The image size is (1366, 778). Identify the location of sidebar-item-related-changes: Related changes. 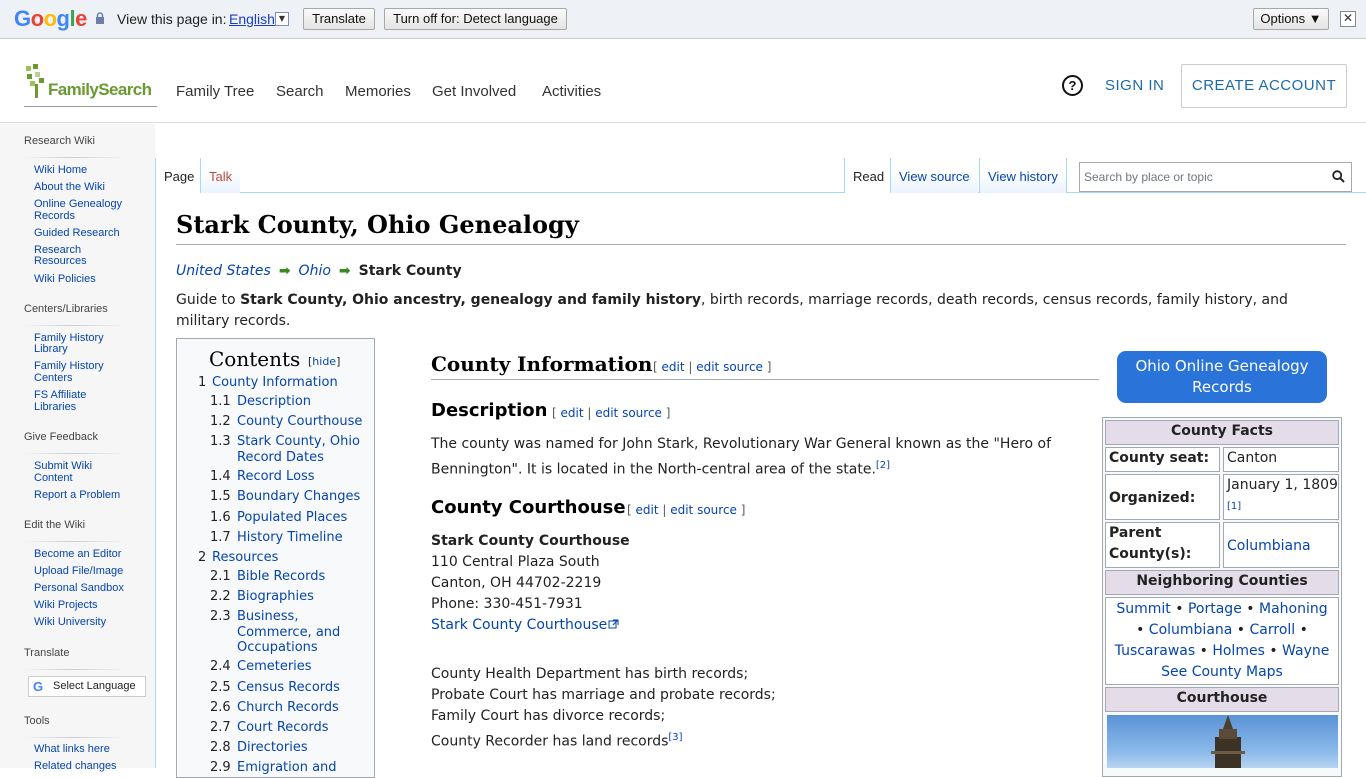
(89, 766).